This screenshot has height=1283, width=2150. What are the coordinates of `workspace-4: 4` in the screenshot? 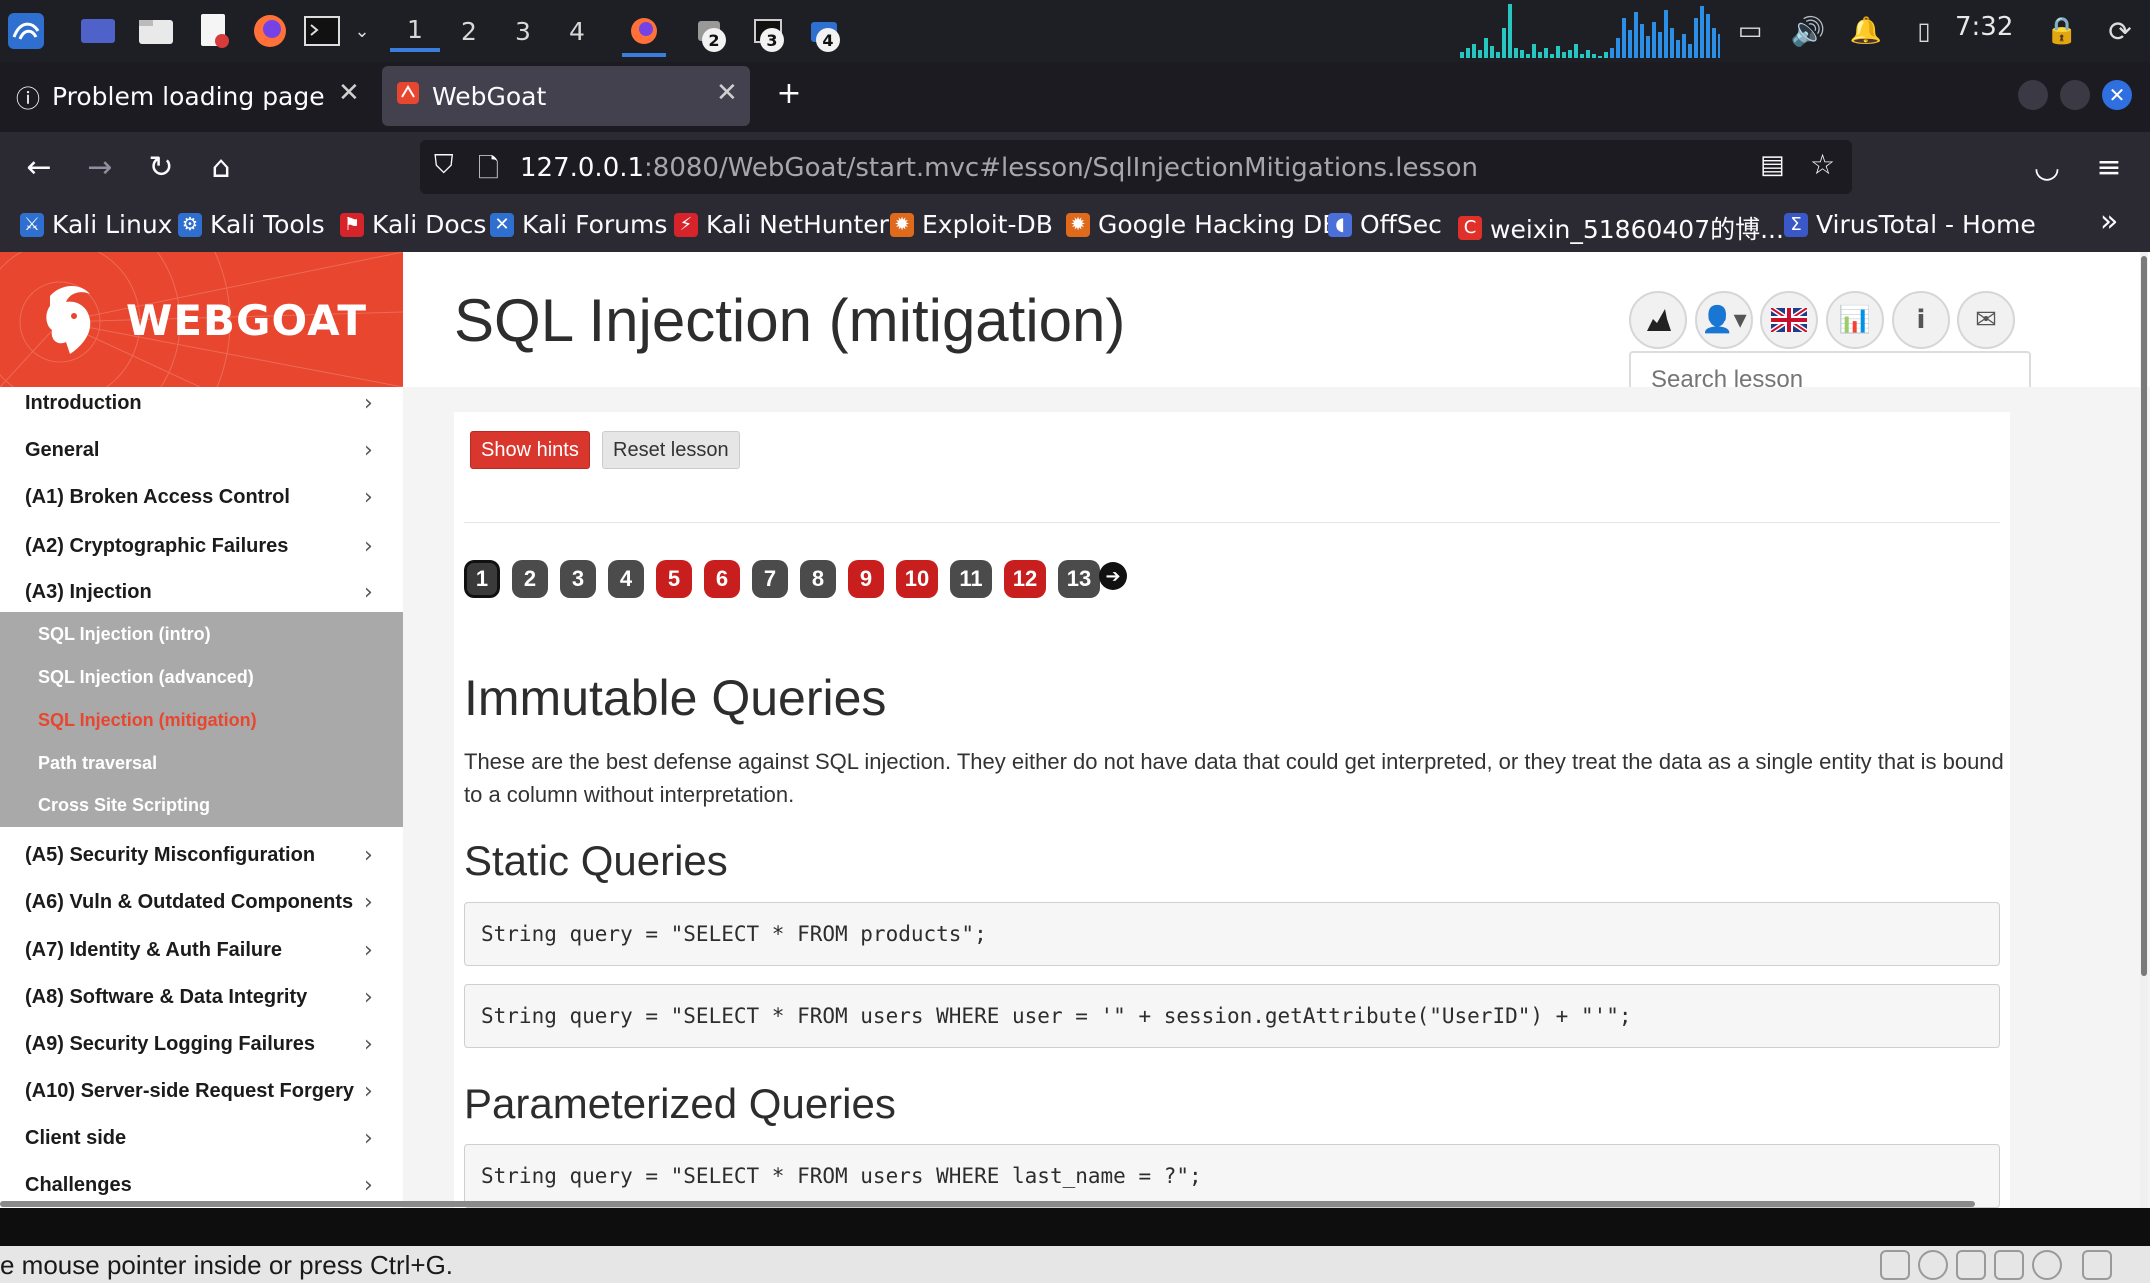 It's located at (577, 31).